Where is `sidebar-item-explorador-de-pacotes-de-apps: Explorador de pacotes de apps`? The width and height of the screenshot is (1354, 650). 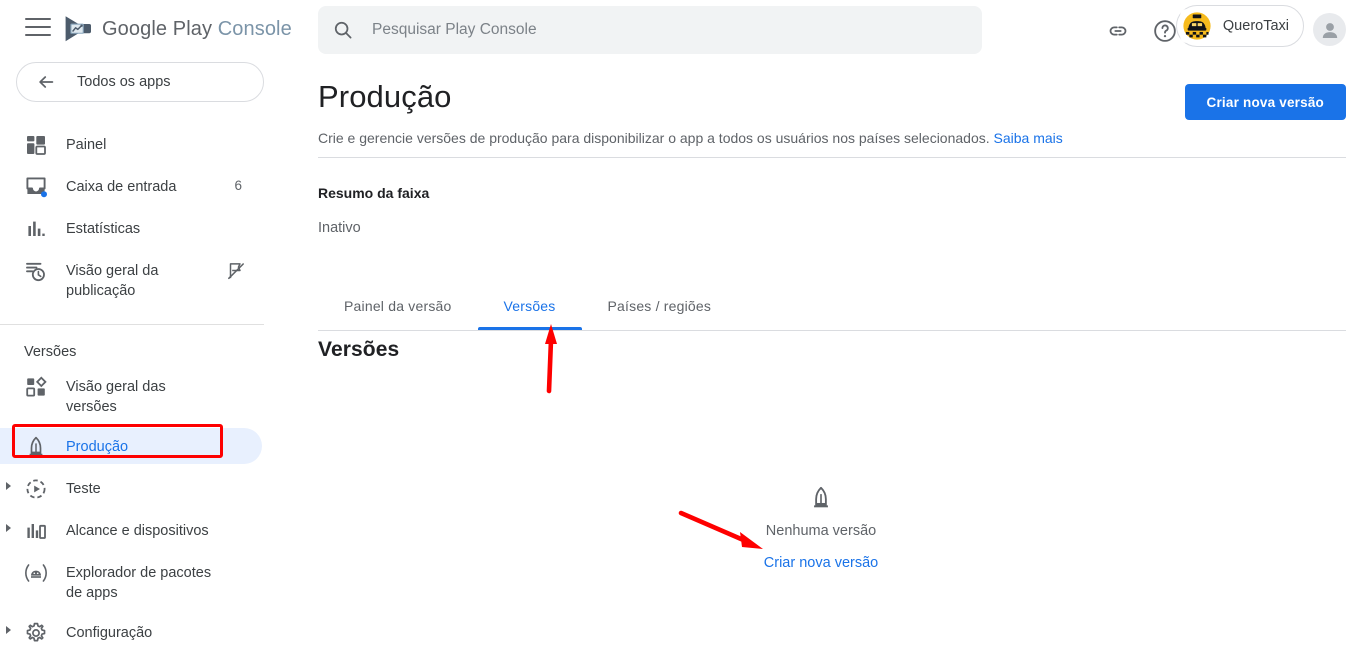 sidebar-item-explorador-de-pacotes-de-apps: Explorador de pacotes de apps is located at coordinates (144, 582).